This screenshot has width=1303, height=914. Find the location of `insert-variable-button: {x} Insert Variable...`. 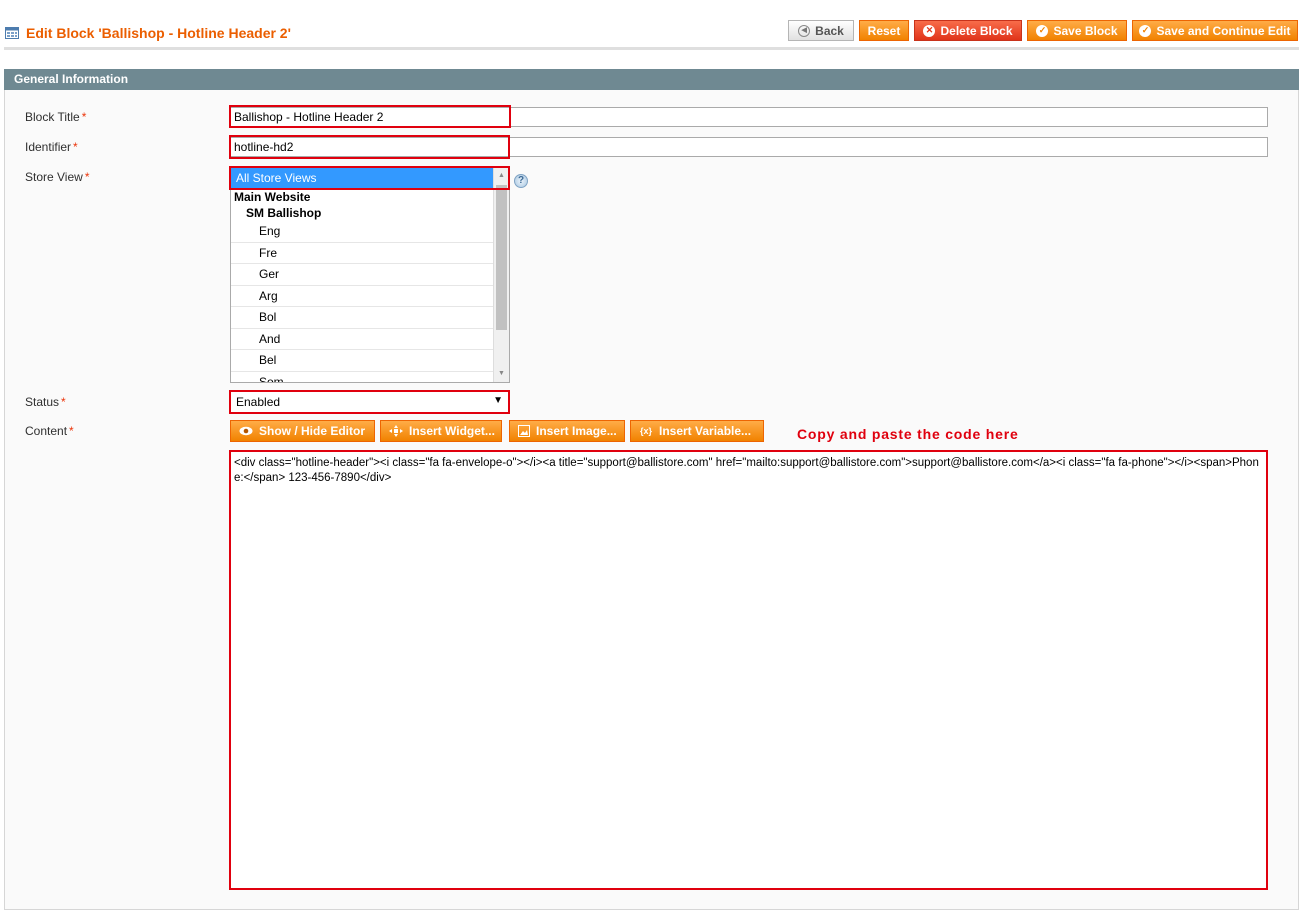

insert-variable-button: {x} Insert Variable... is located at coordinates (697, 431).